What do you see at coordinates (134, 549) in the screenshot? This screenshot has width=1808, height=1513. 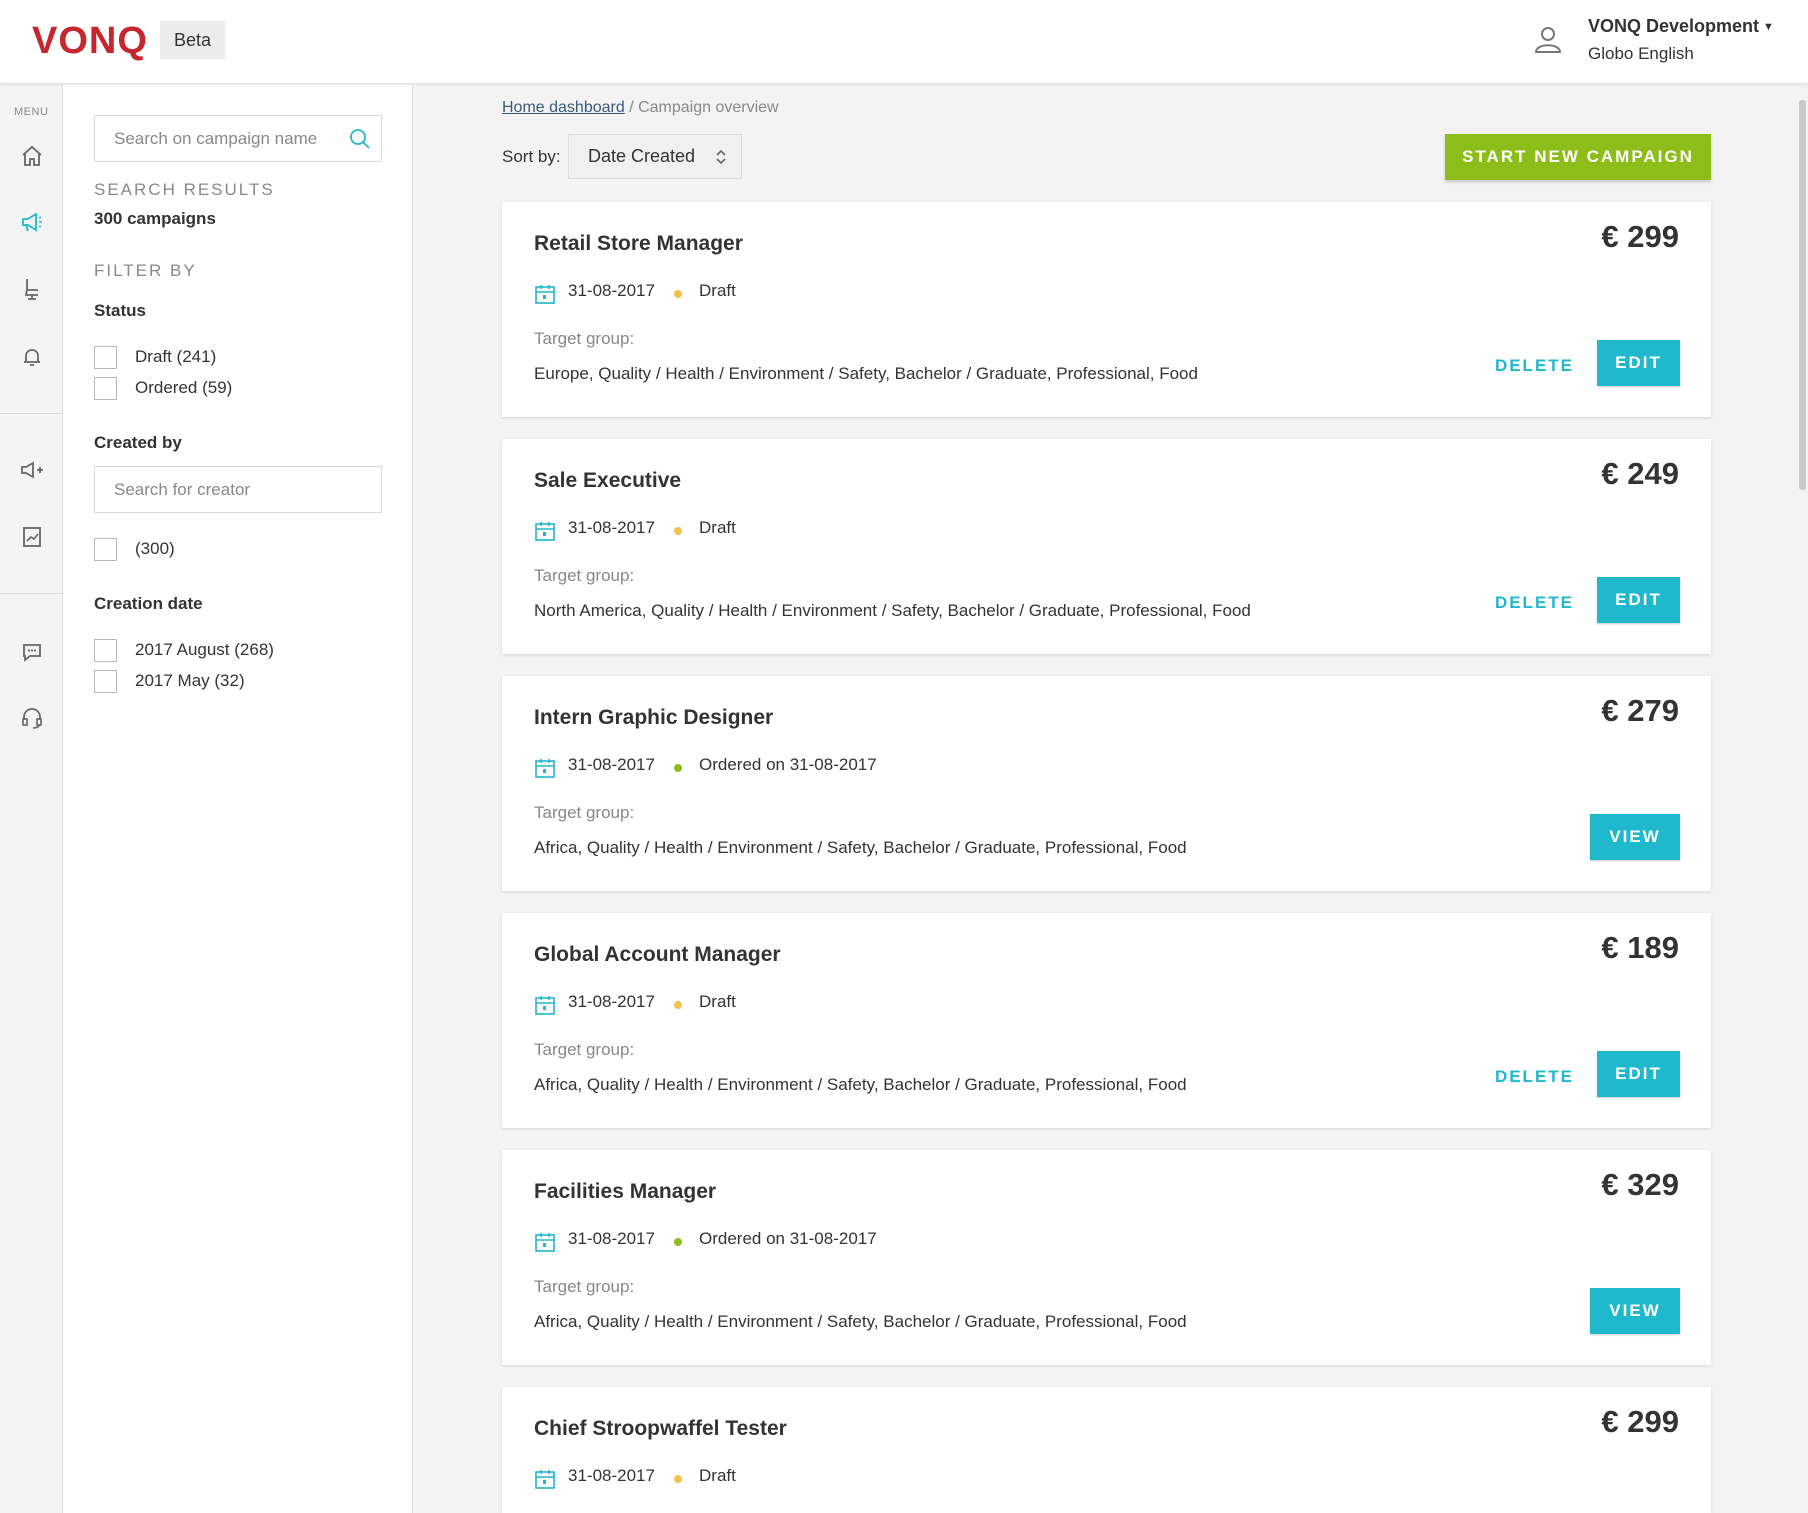 I see `filter-creator-all: (300)` at bounding box center [134, 549].